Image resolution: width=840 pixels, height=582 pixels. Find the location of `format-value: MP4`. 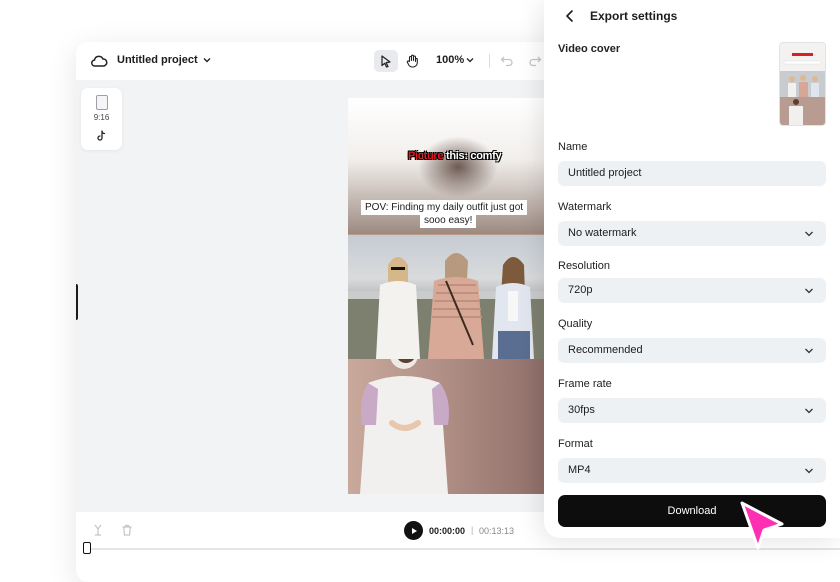

format-value: MP4 is located at coordinates (579, 470).